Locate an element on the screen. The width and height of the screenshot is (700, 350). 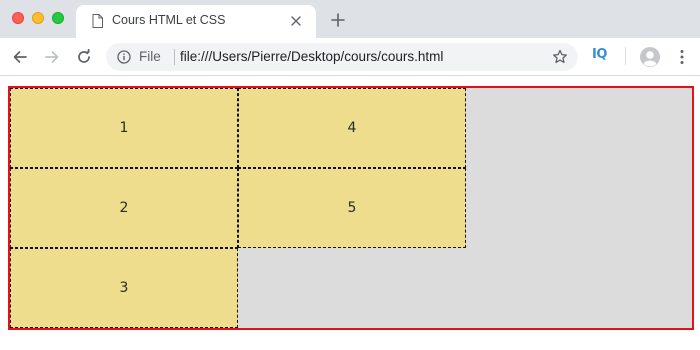
reload-icon is located at coordinates (84, 57).